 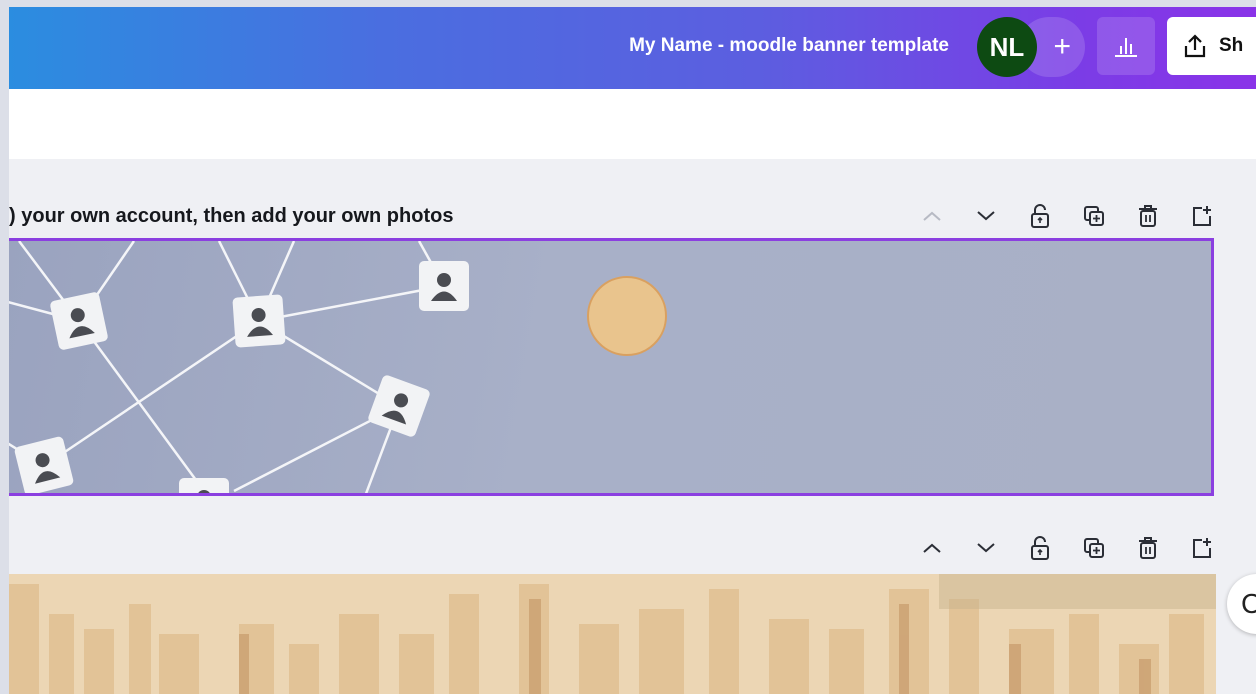 What do you see at coordinates (1007, 47) in the screenshot?
I see `avatar: NL` at bounding box center [1007, 47].